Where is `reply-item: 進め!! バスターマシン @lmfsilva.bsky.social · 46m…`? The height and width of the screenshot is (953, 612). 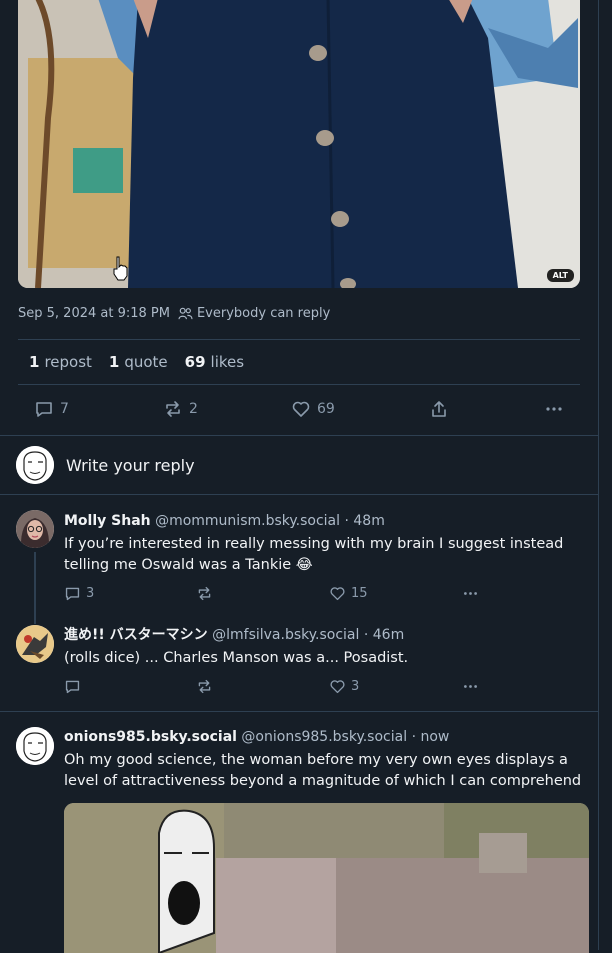
reply-item: 進め!! バスターマシン @lmfsilva.bsky.social · 46m… is located at coordinates (326, 647).